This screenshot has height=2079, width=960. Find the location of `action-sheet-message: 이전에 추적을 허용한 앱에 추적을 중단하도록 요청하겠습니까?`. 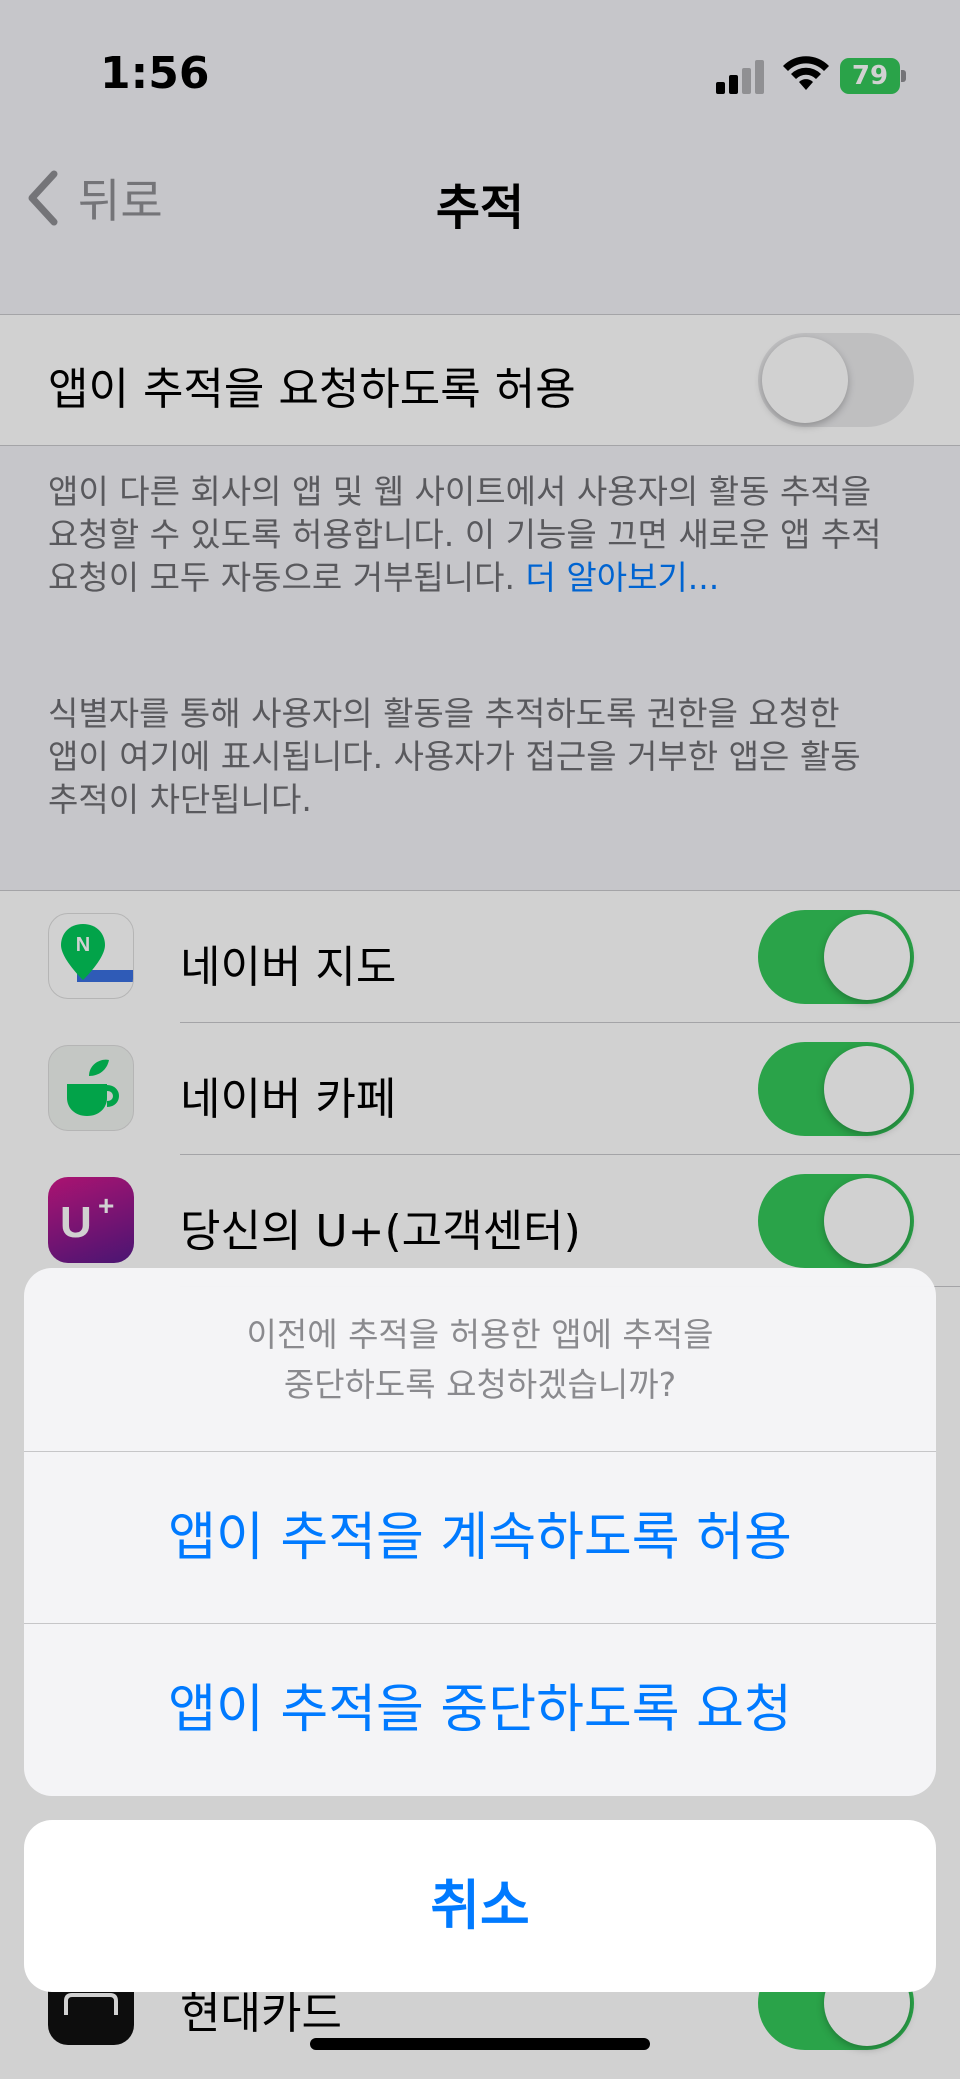

action-sheet-message: 이전에 추적을 허용한 앱에 추적을 중단하도록 요청하겠습니까? is located at coordinates (480, 1360).